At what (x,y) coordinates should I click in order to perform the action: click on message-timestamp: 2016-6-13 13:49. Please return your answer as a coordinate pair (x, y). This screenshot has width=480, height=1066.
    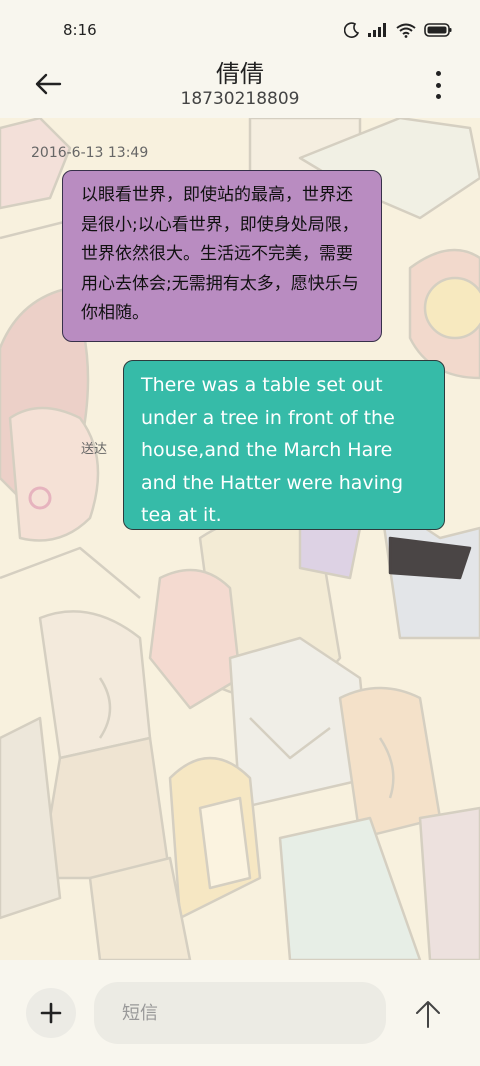
    Looking at the image, I should click on (90, 153).